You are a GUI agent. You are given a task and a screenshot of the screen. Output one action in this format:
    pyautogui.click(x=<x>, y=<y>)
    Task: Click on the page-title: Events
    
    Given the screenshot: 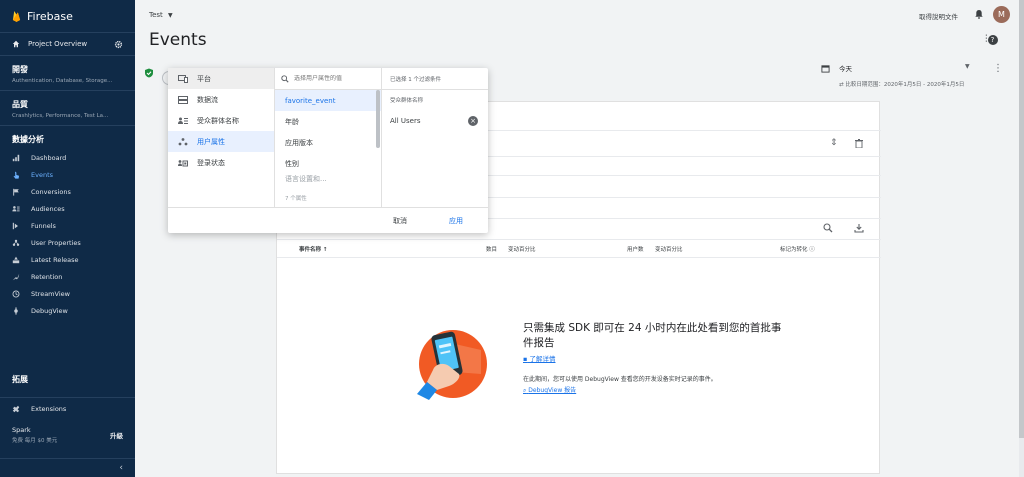 What is the action you would take?
    pyautogui.click(x=178, y=40)
    